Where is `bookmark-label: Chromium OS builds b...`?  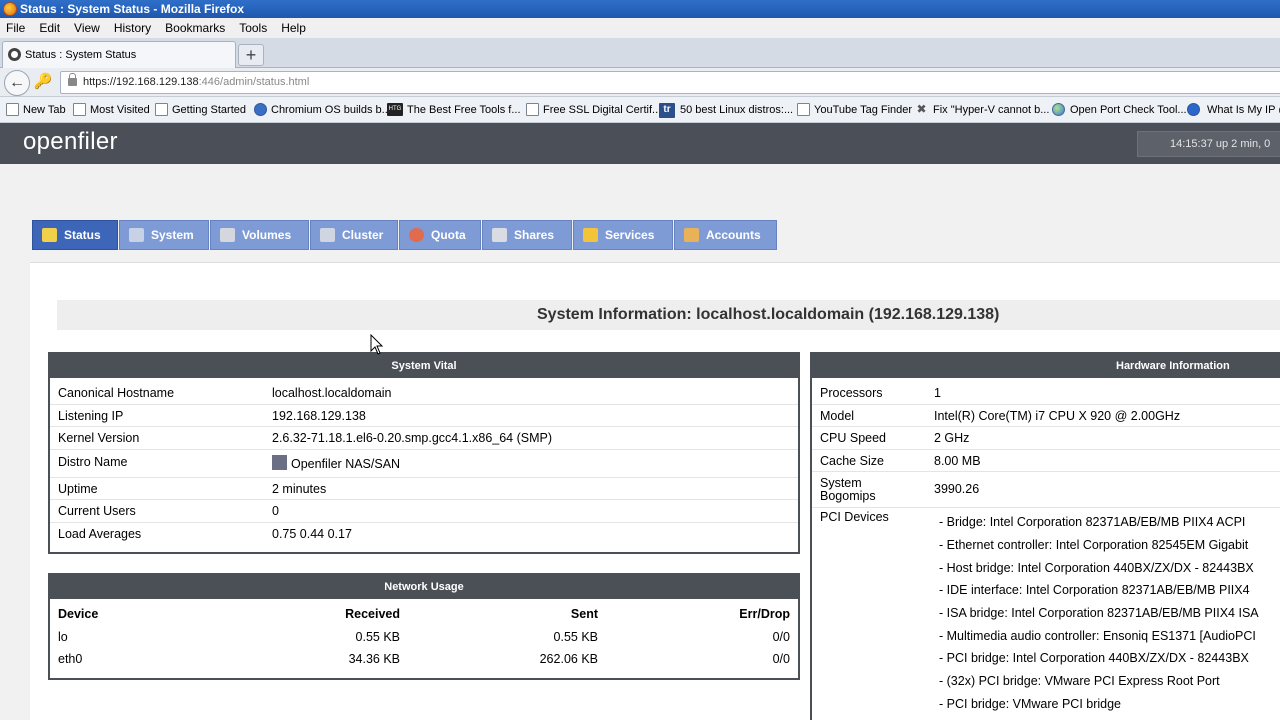 bookmark-label: Chromium OS builds b... is located at coordinates (331, 110).